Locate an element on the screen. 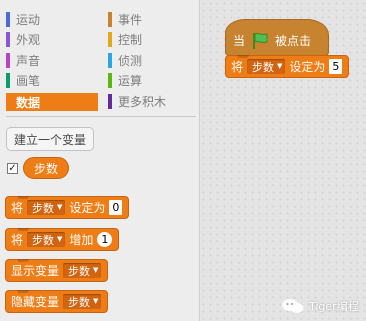  variable-show-checkbox: ✓ is located at coordinates (12, 168).